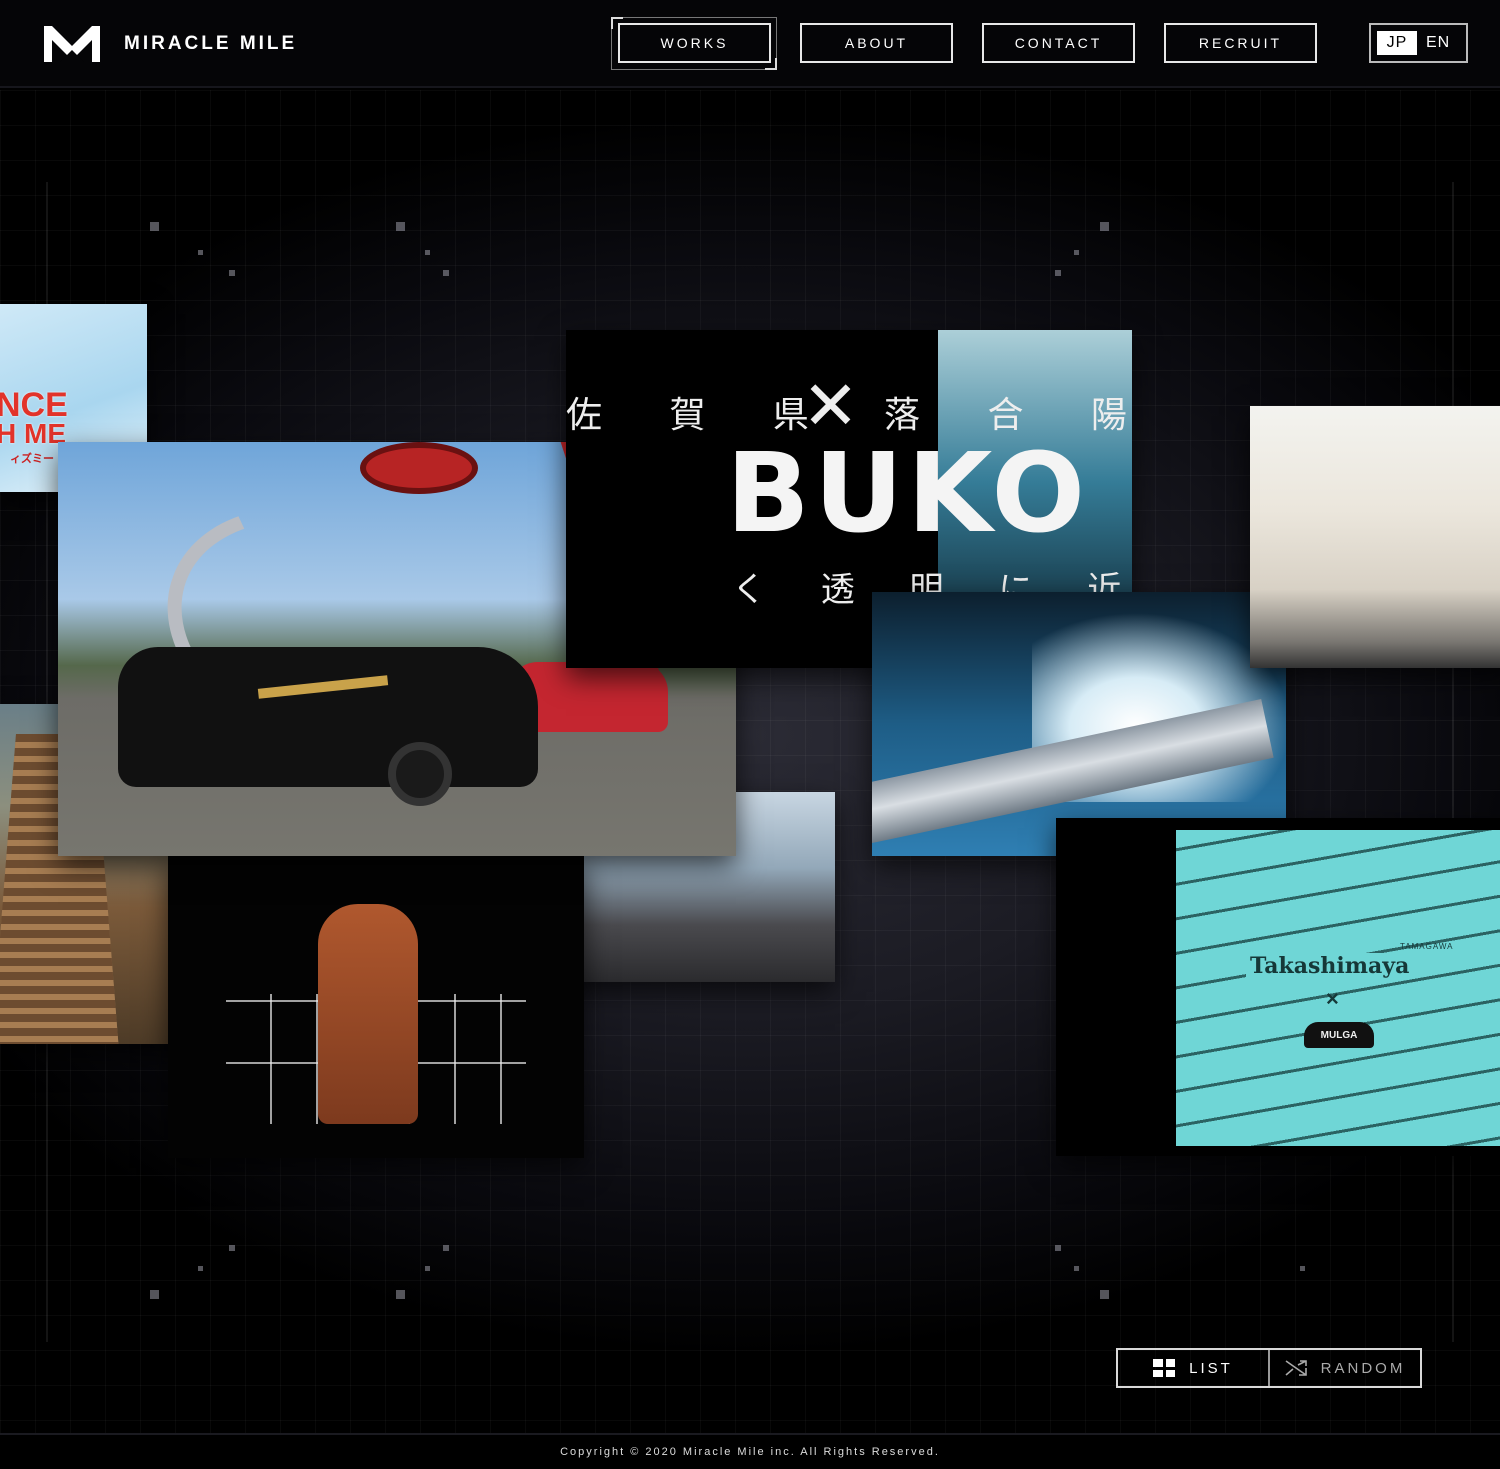 The height and width of the screenshot is (1469, 1500). Describe the element at coordinates (1058, 43) in the screenshot. I see `nav-contact: CONTACT` at that location.